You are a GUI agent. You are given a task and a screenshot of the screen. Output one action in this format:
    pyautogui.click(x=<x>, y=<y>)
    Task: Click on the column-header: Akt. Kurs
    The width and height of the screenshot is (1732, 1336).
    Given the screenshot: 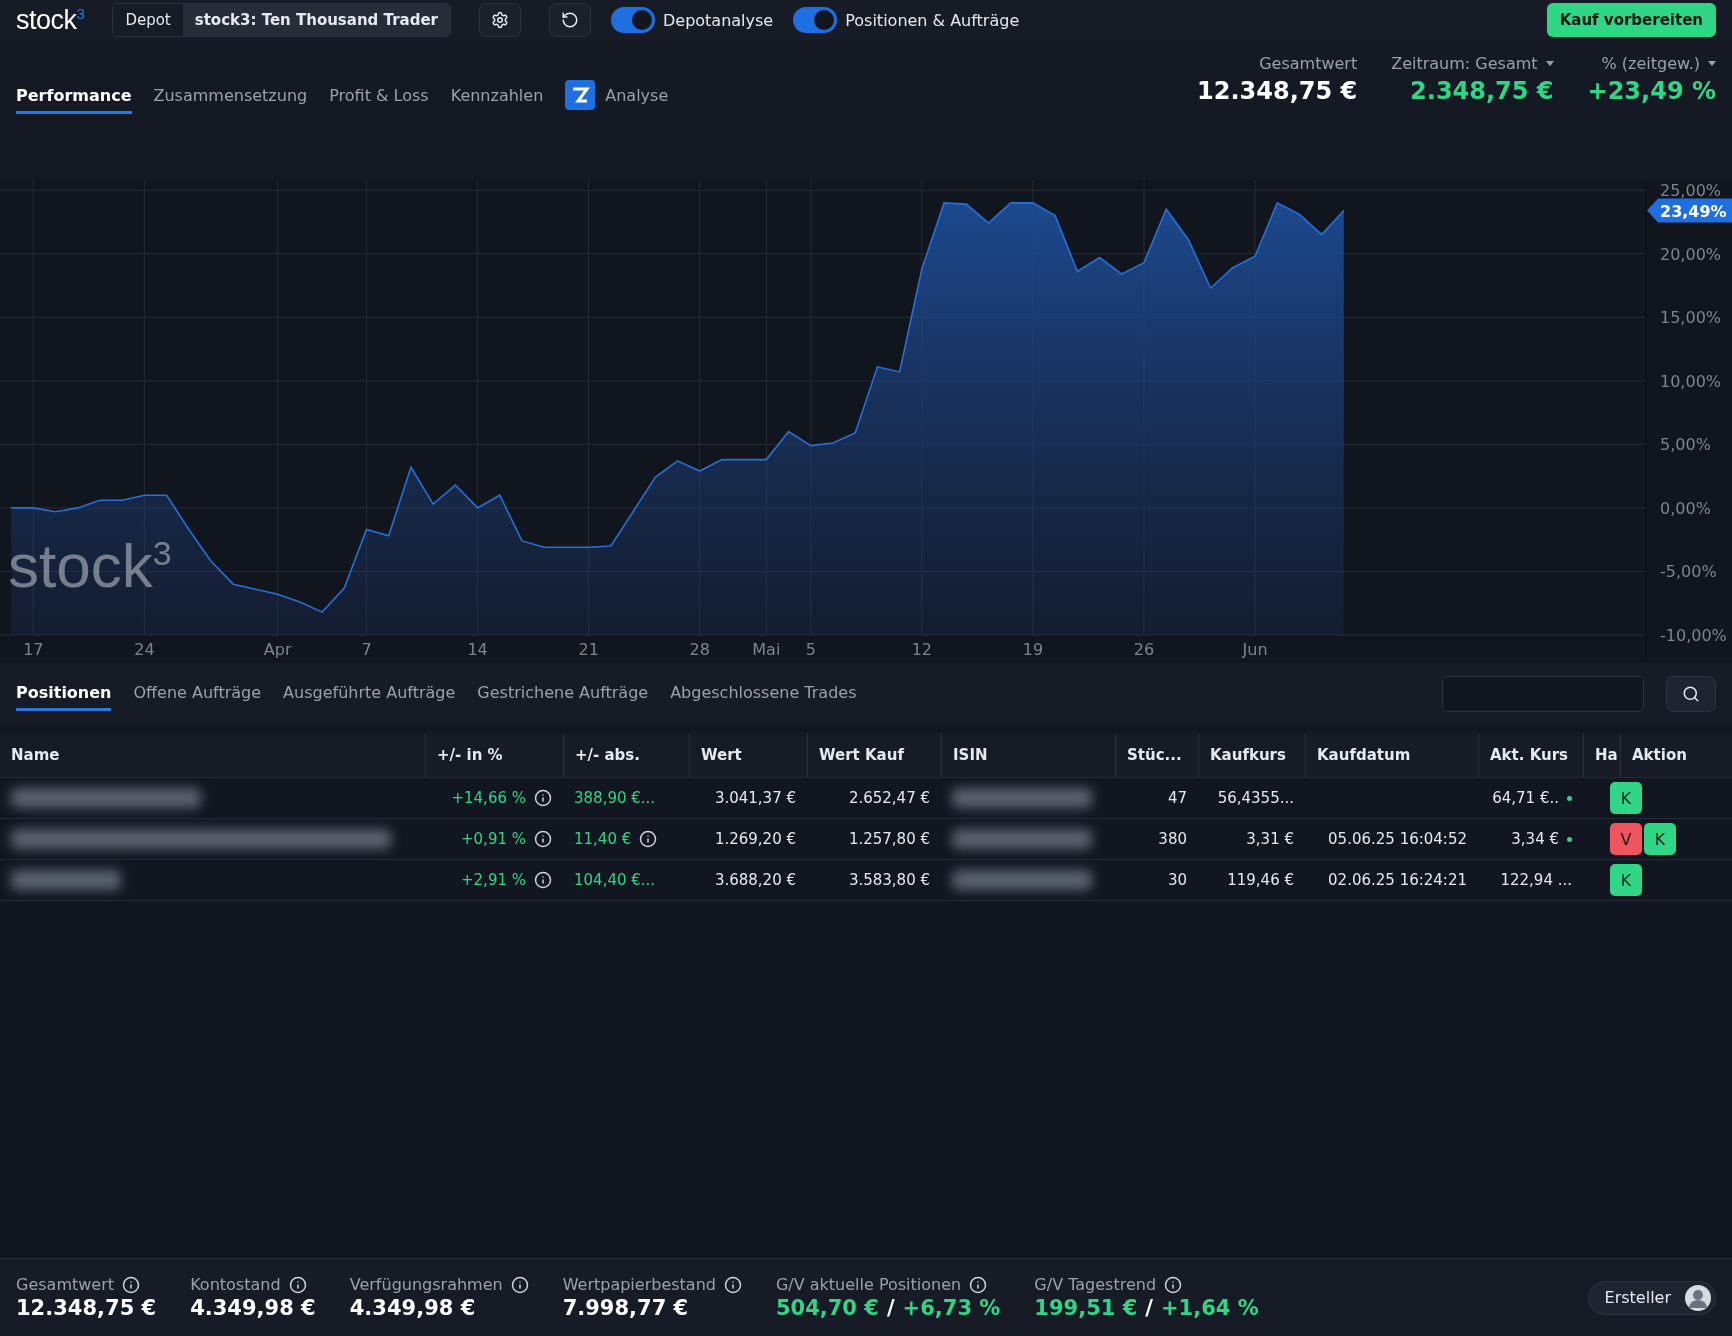 What is the action you would take?
    pyautogui.click(x=1530, y=755)
    